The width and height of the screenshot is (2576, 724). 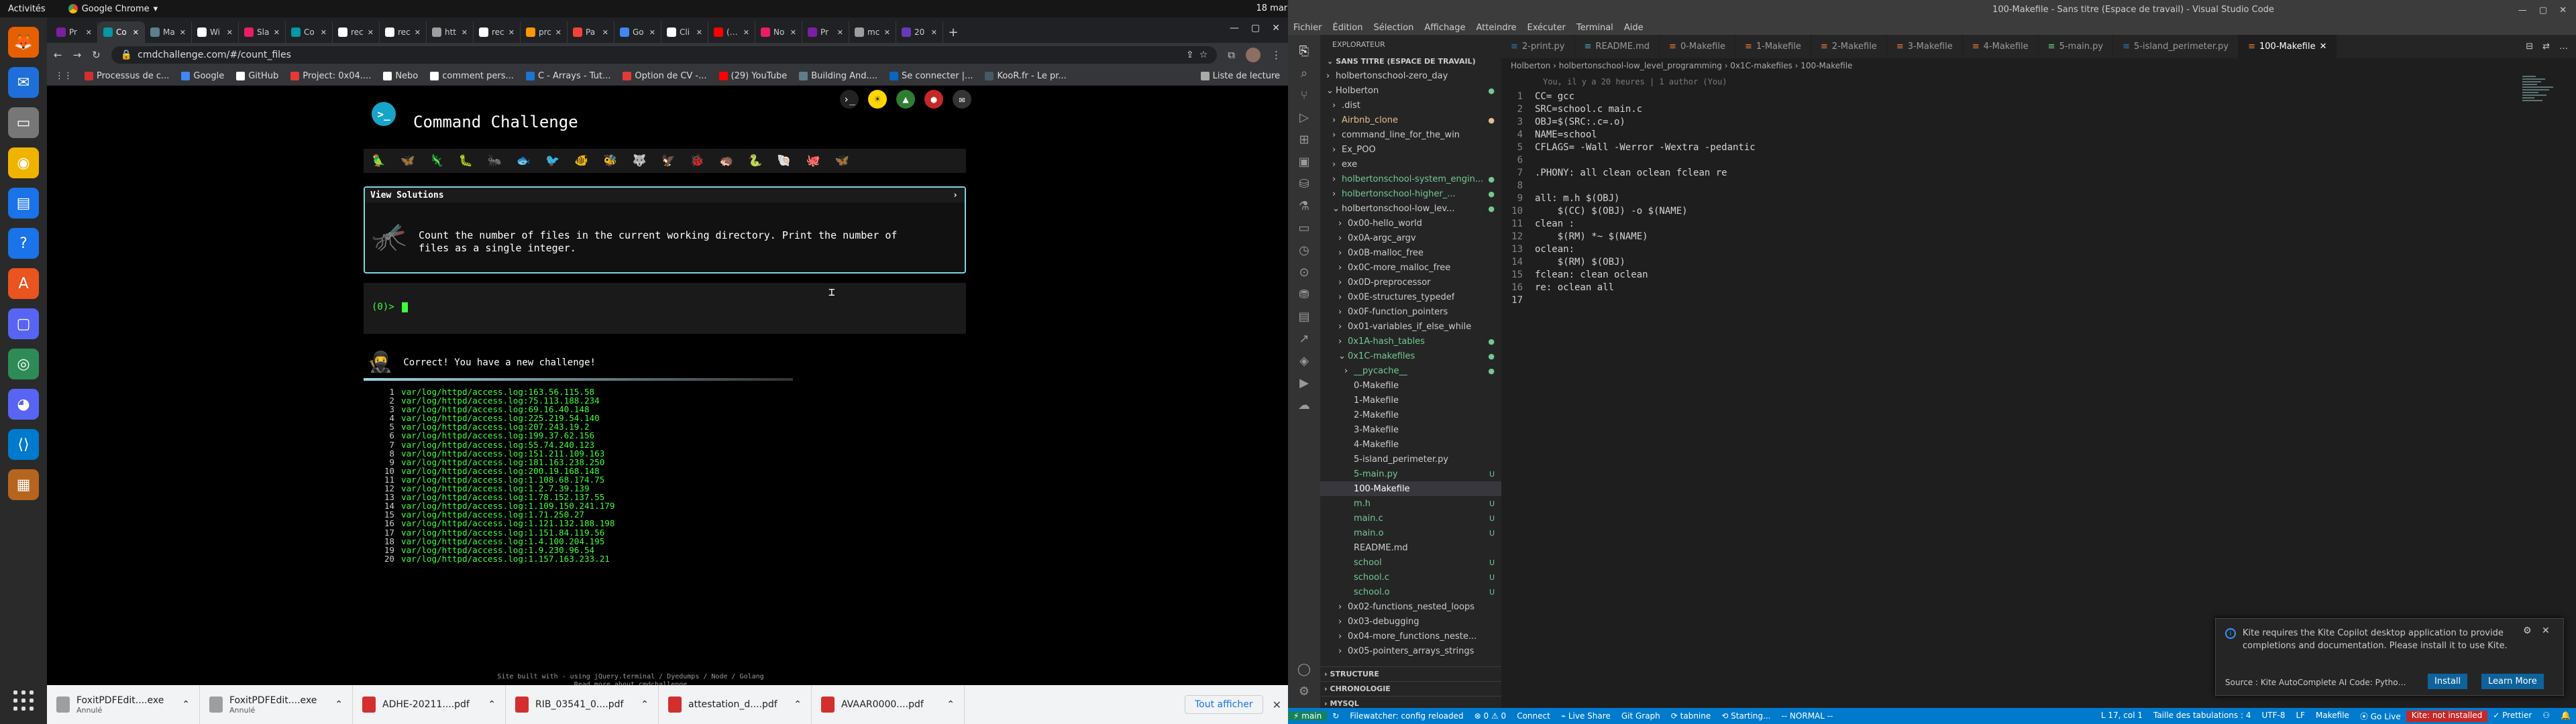 I want to click on forward-icon: →, so click(x=77, y=55).